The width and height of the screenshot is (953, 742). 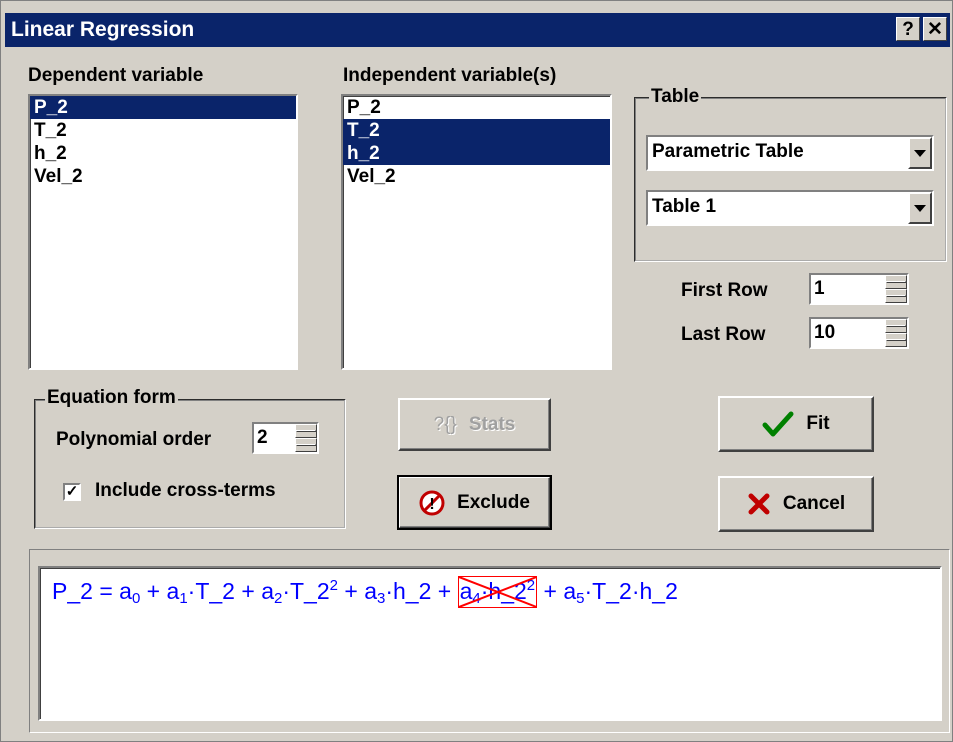 I want to click on table-type-select: Parametric Table, so click(x=790, y=153).